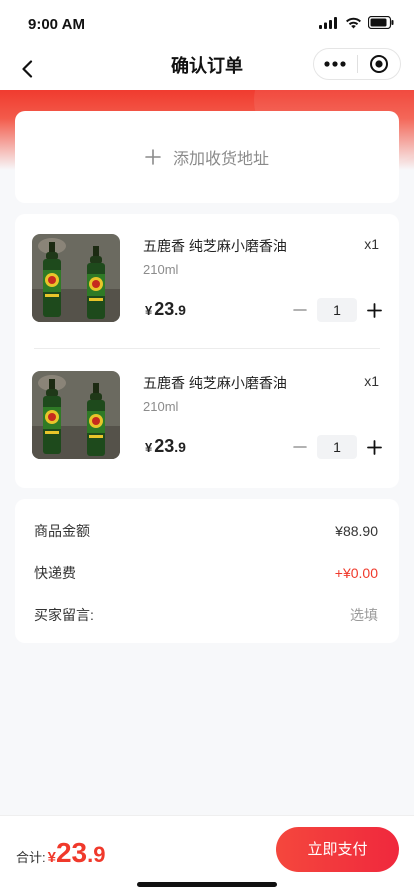 The image size is (414, 896). I want to click on nav-bar: 确认订单, so click(207, 69).